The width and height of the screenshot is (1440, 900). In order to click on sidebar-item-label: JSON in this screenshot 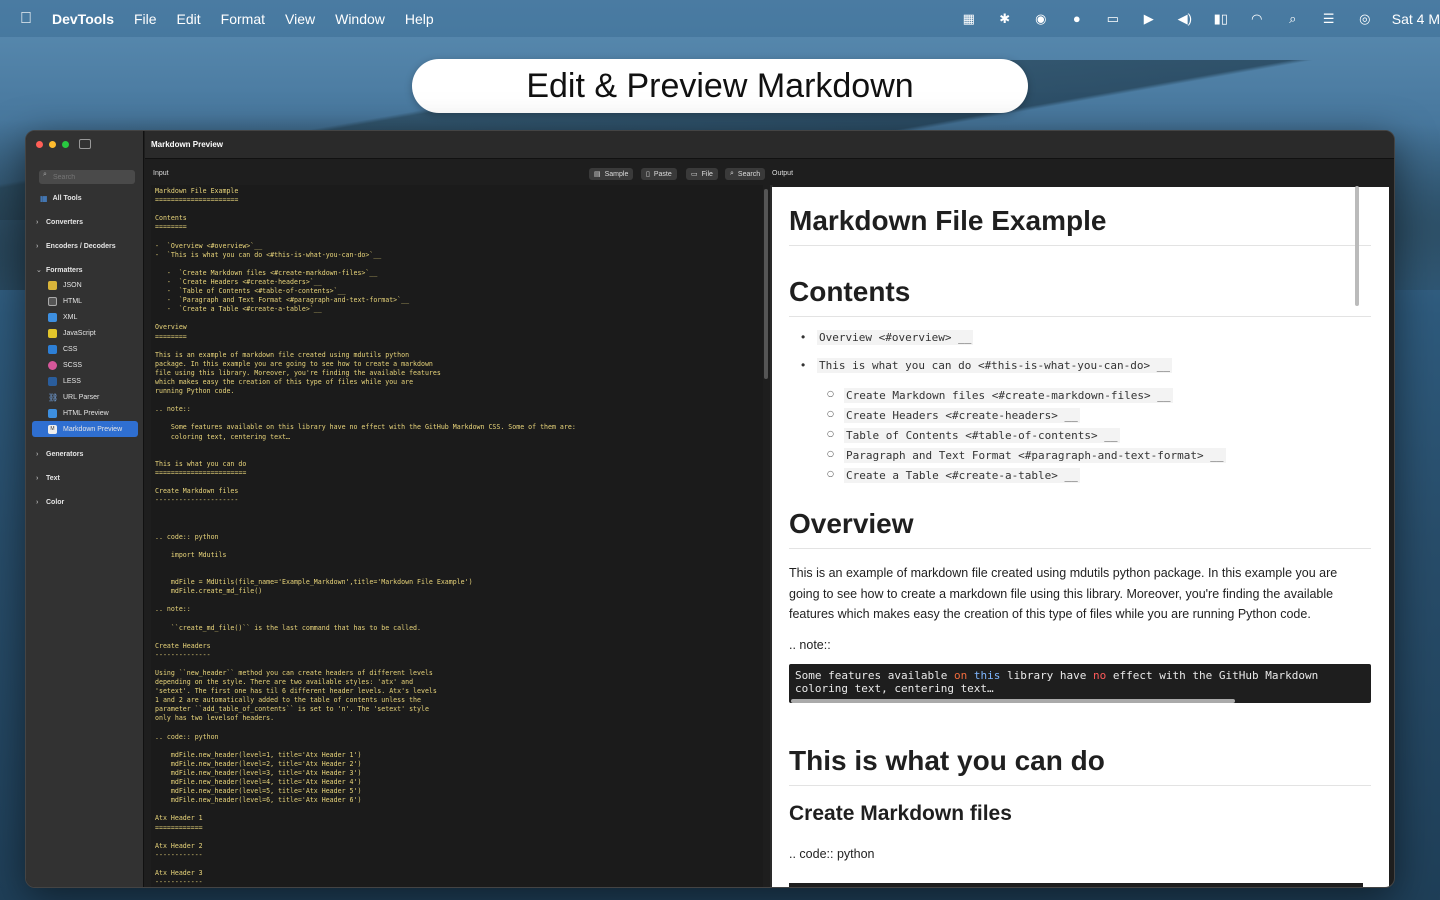, I will do `click(72, 285)`.